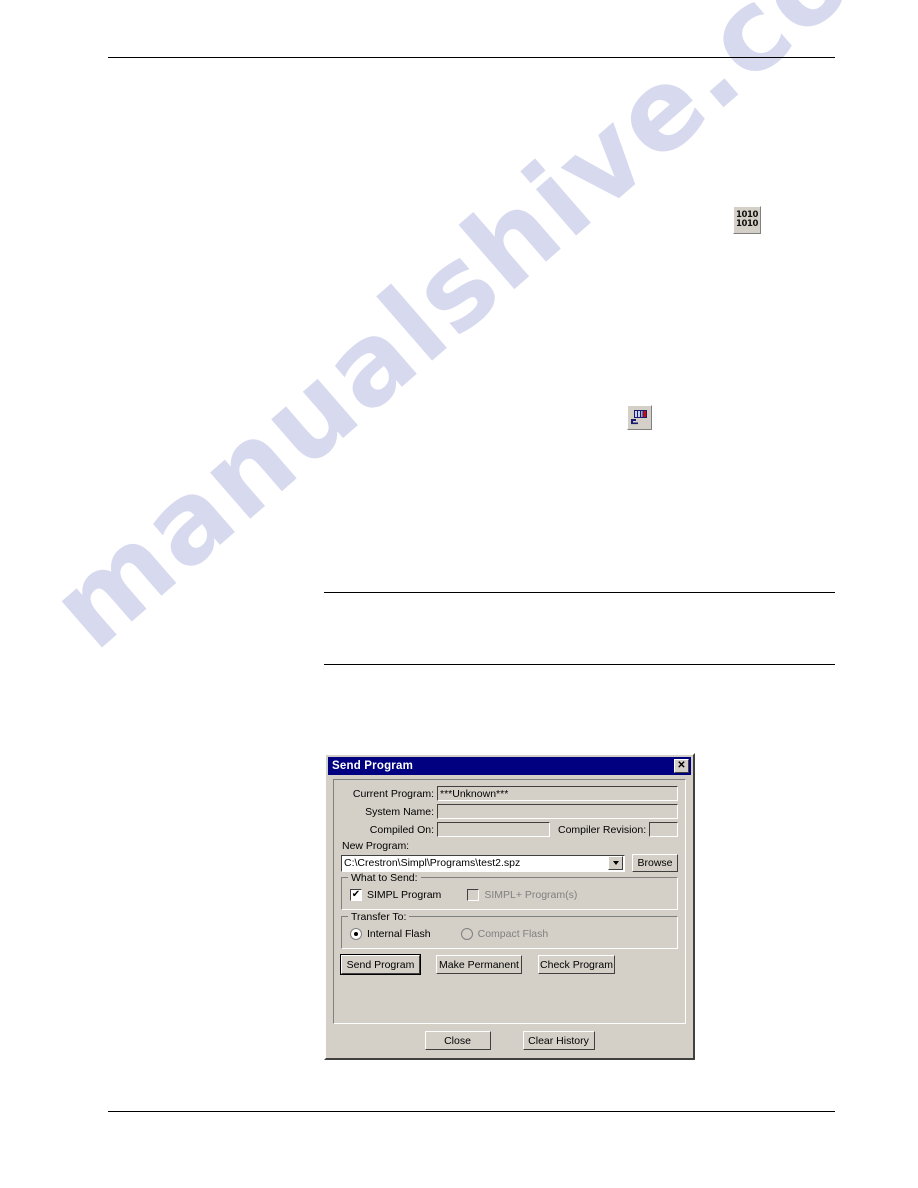 The image size is (918, 1188). Describe the element at coordinates (399, 811) in the screenshot. I see `system-name-label: System Name:` at that location.